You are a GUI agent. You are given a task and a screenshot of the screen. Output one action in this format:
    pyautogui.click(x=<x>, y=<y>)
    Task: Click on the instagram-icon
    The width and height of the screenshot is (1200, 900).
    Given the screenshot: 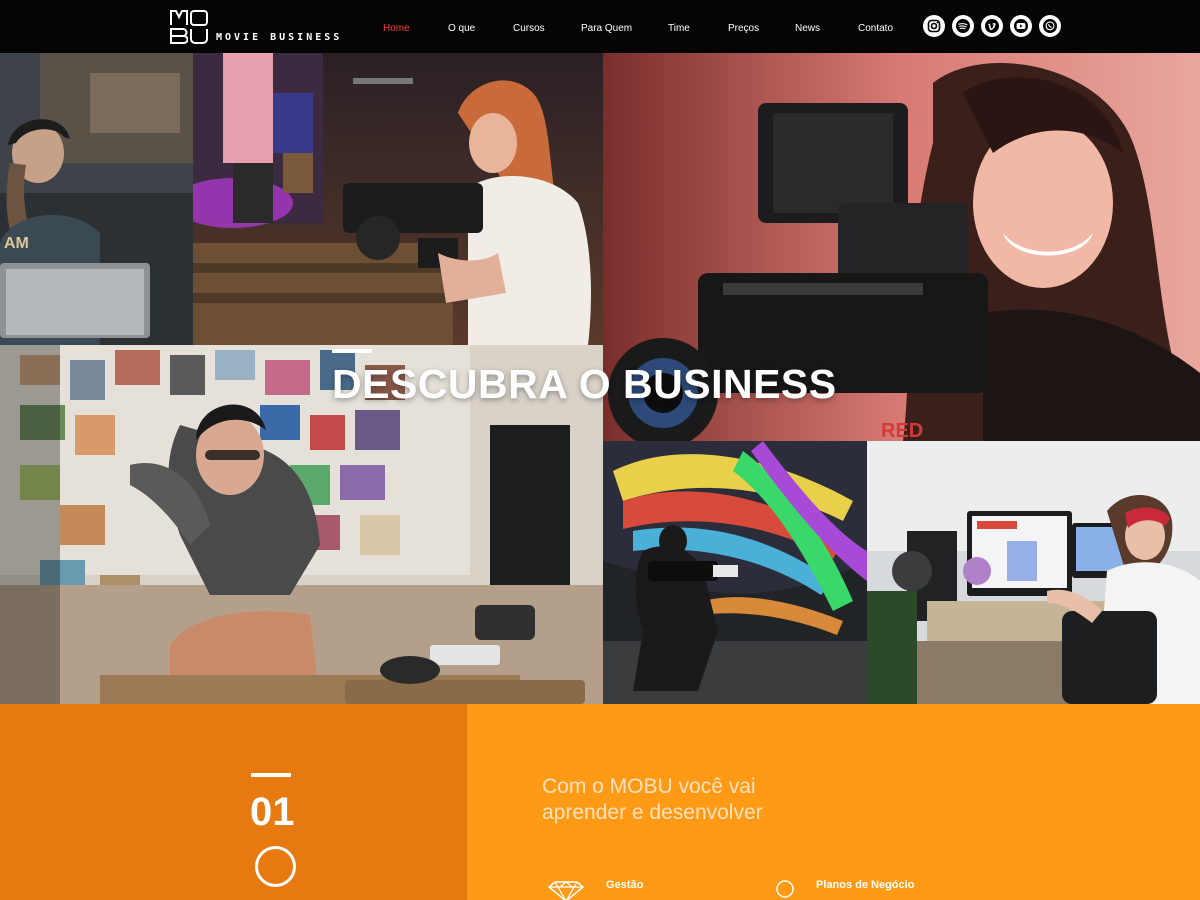 What is the action you would take?
    pyautogui.click(x=934, y=26)
    